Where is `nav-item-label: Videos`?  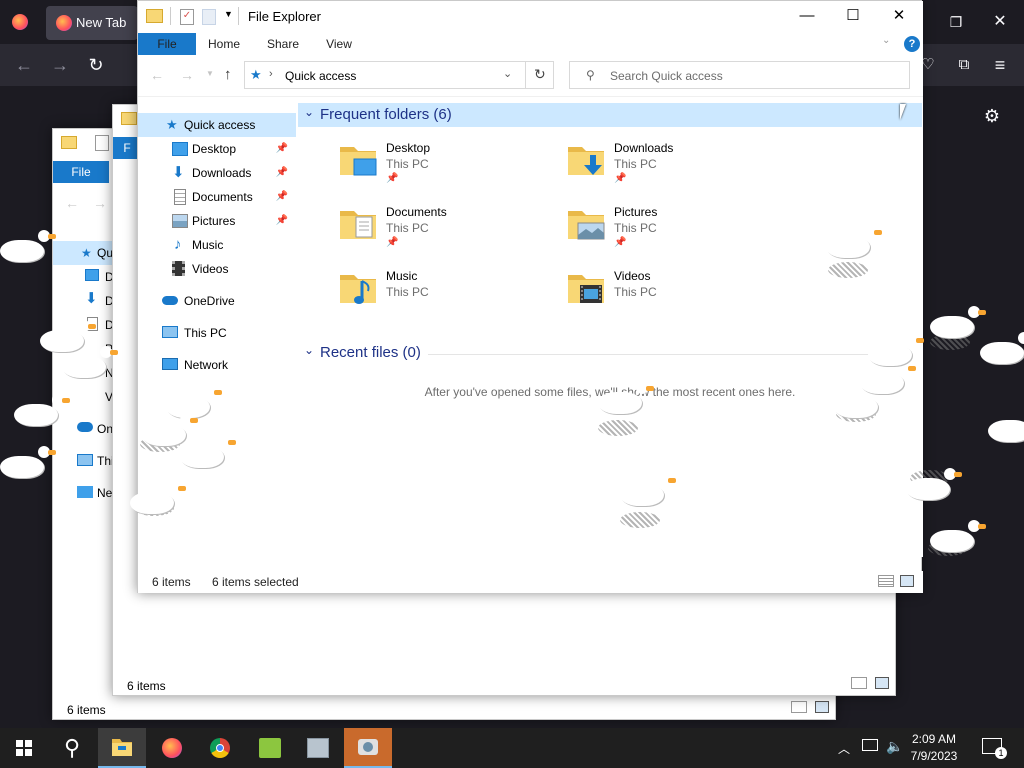
nav-item-label: Videos is located at coordinates (210, 269).